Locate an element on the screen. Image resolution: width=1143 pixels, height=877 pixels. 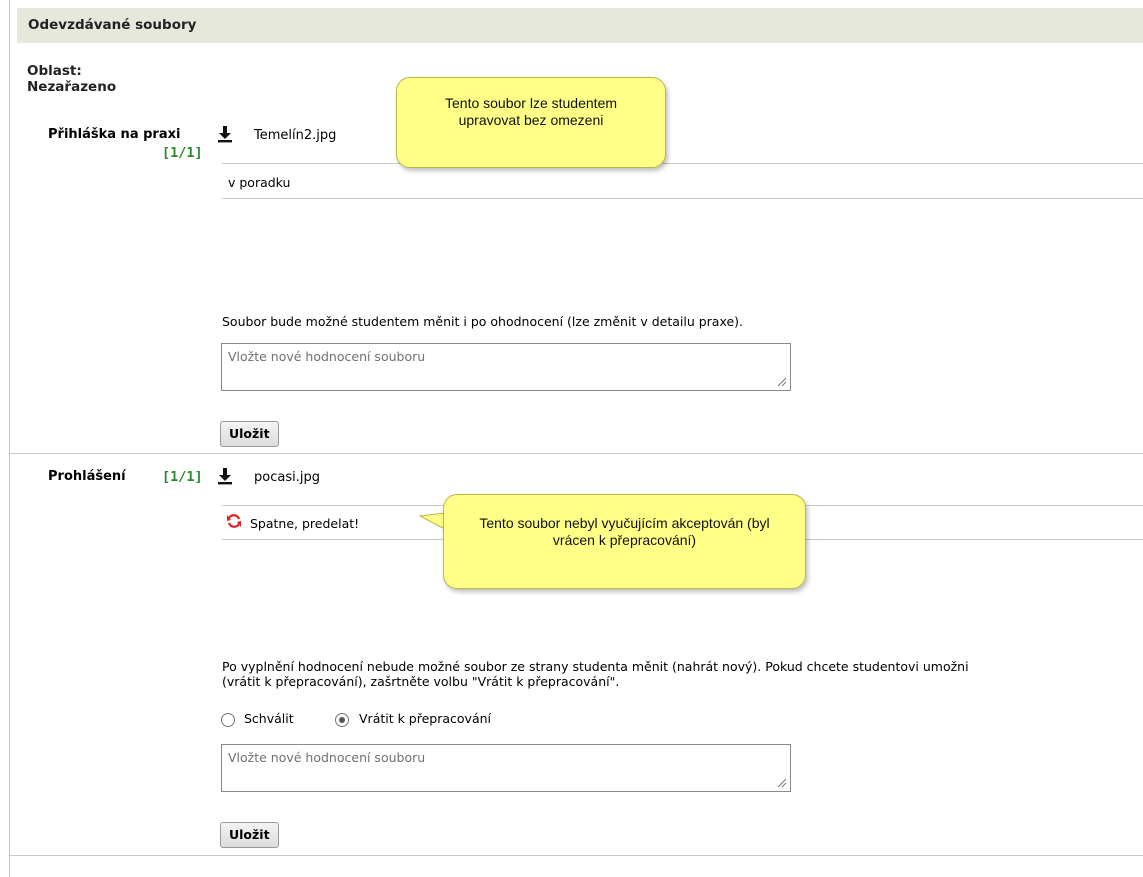
file-name-link: pocasi.jpg is located at coordinates (287, 477).